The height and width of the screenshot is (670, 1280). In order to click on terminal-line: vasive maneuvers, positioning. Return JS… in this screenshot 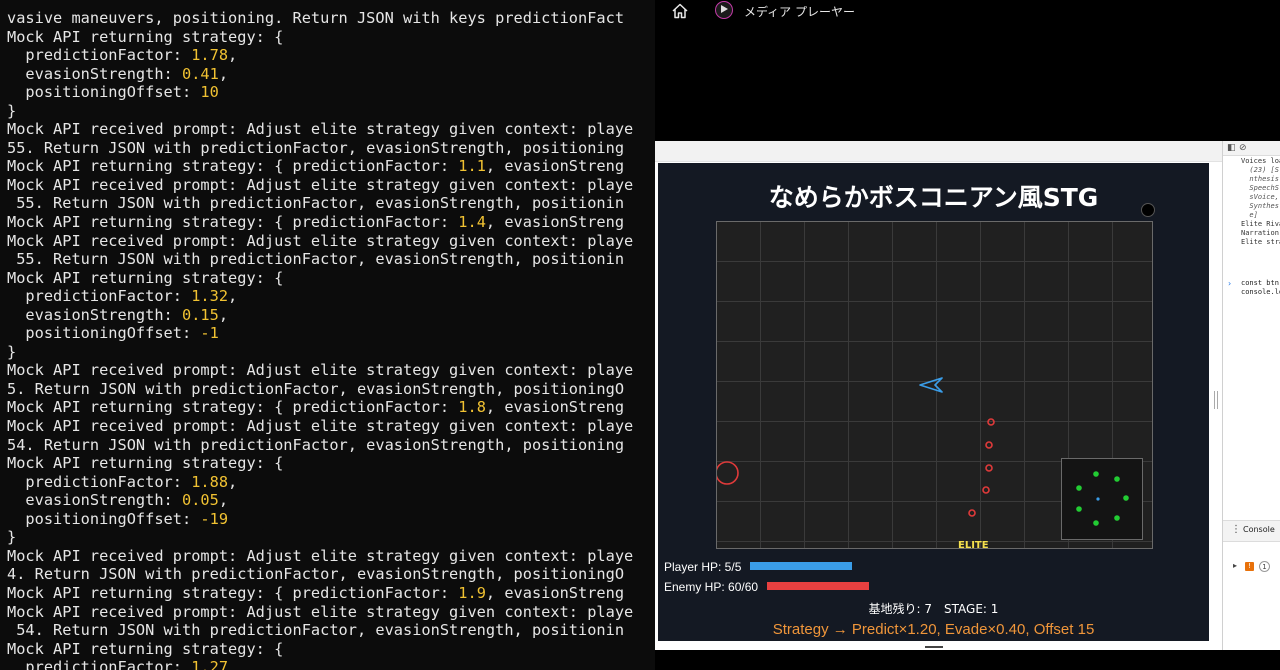, I will do `click(315, 18)`.